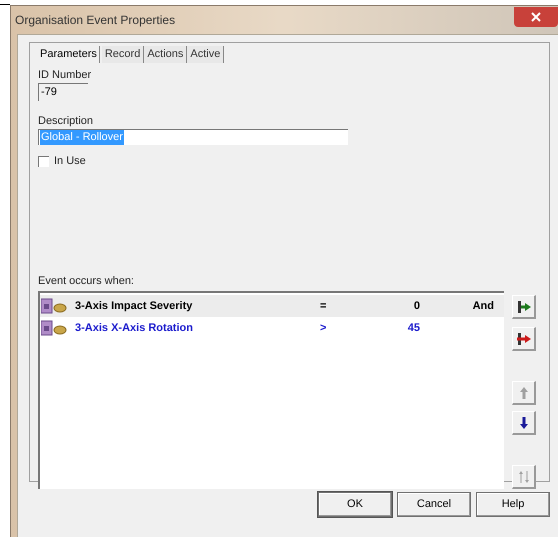  I want to click on condition-row: 3-Axis Impact Severity = 0 And, so click(272, 306).